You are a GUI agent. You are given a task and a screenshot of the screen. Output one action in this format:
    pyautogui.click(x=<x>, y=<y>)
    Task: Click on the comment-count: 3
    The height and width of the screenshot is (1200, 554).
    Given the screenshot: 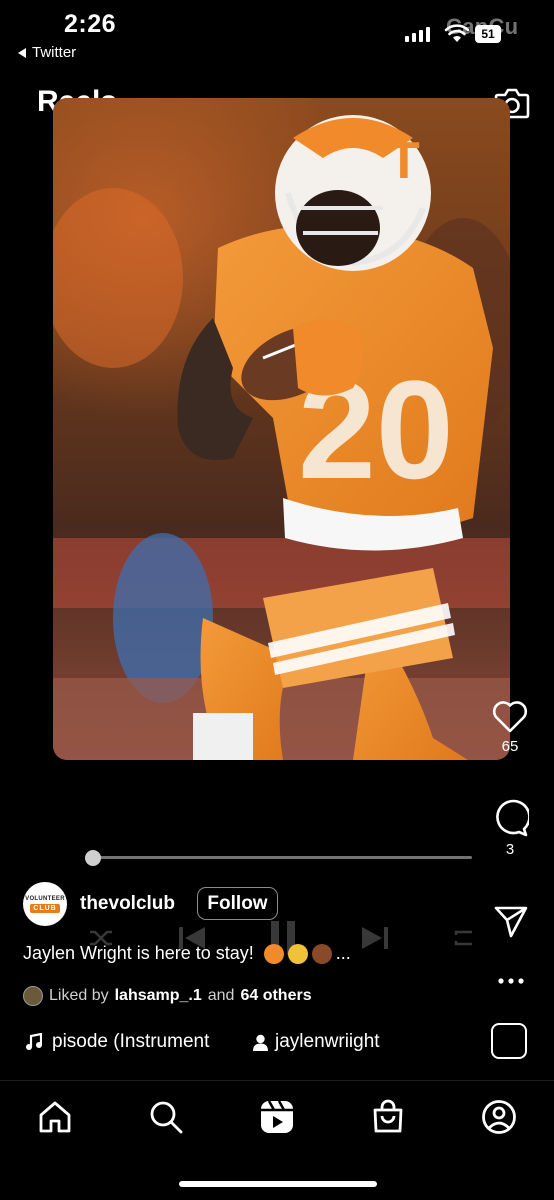 What is the action you would take?
    pyautogui.click(x=510, y=849)
    